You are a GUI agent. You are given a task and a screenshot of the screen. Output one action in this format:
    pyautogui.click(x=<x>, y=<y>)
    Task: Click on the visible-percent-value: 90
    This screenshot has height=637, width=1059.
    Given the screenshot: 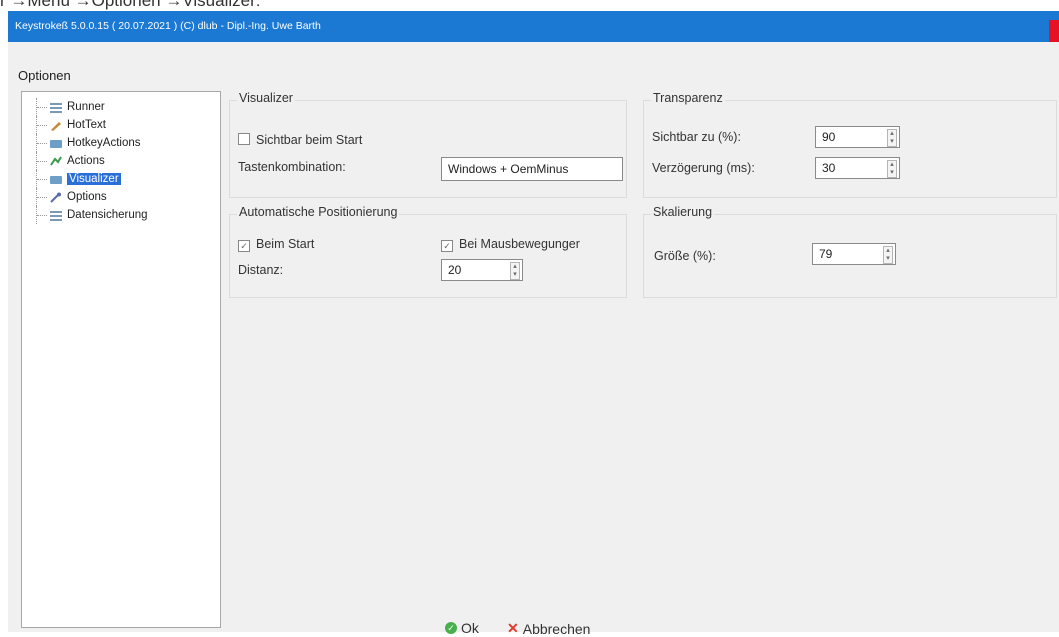 What is the action you would take?
    pyautogui.click(x=829, y=137)
    